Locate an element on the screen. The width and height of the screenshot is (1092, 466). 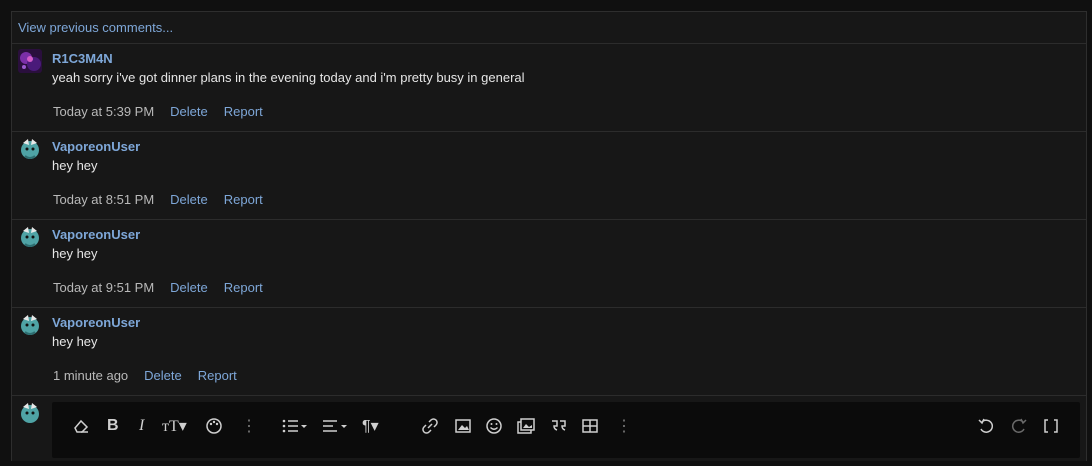
comment-timestamp: Today at 5:39 PM is located at coordinates (103, 111).